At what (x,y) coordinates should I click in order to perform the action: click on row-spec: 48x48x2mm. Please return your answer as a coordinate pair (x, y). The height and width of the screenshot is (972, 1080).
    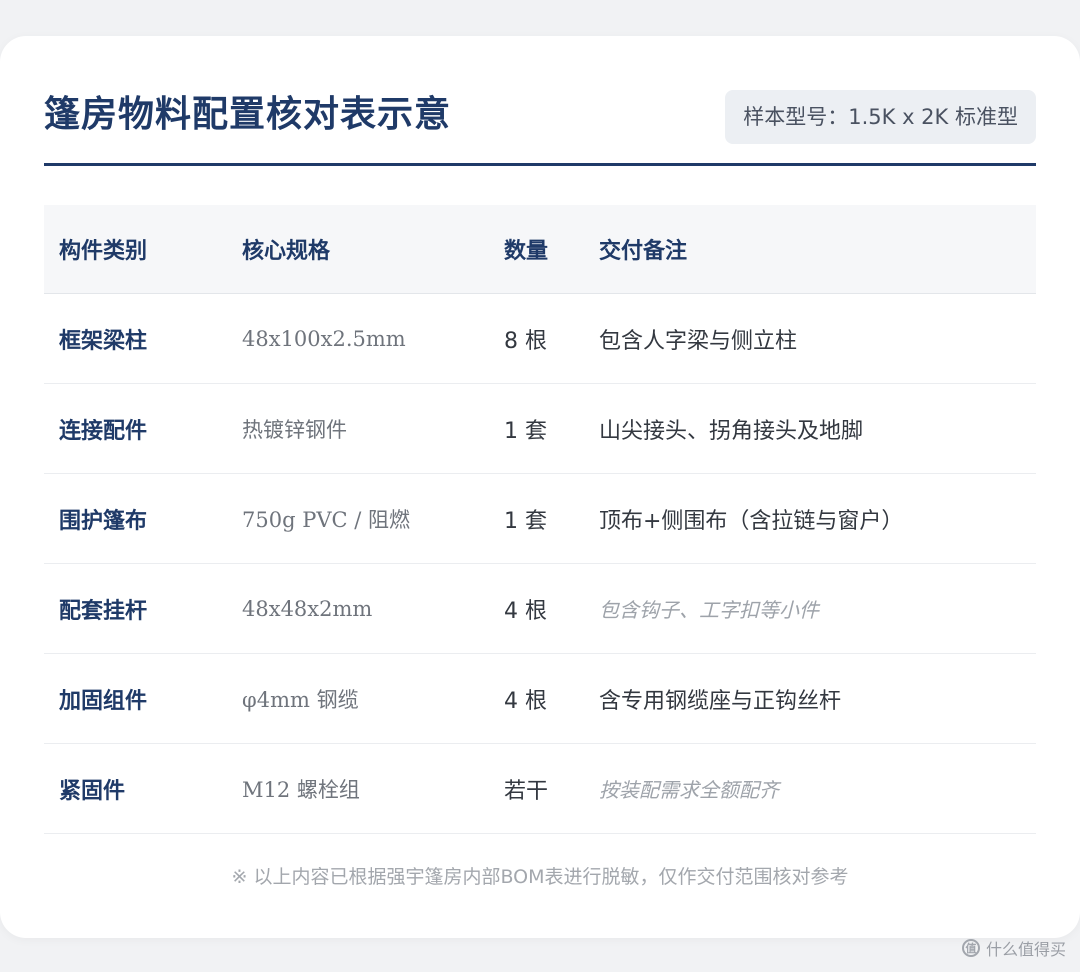
    Looking at the image, I should click on (373, 608).